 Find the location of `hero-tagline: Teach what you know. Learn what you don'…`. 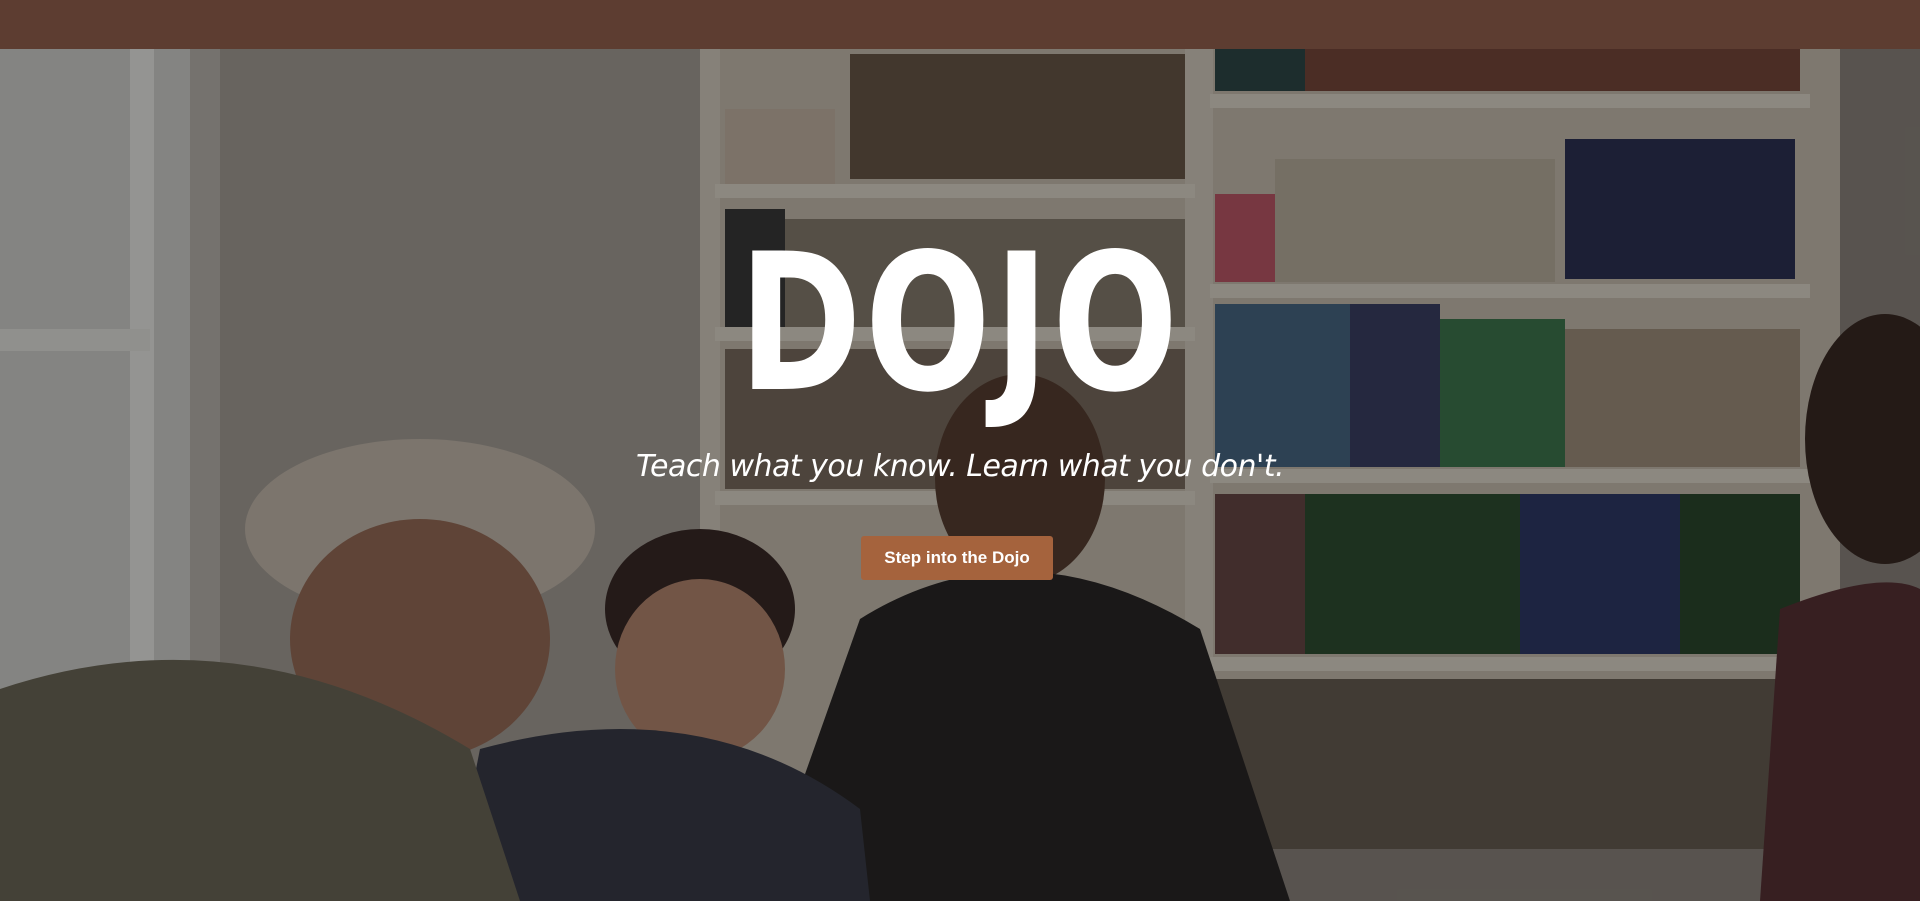

hero-tagline: Teach what you know. Learn what you don'… is located at coordinates (960, 466).